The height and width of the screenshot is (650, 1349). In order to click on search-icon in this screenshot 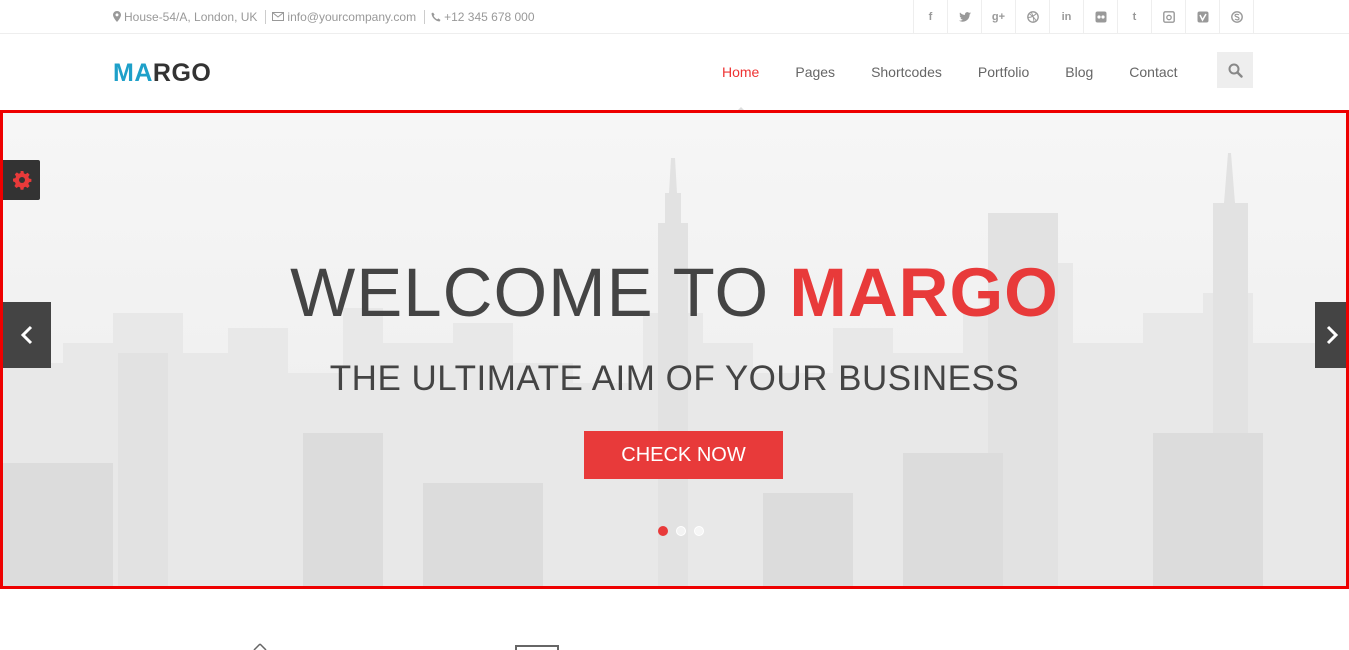, I will do `click(1235, 70)`.